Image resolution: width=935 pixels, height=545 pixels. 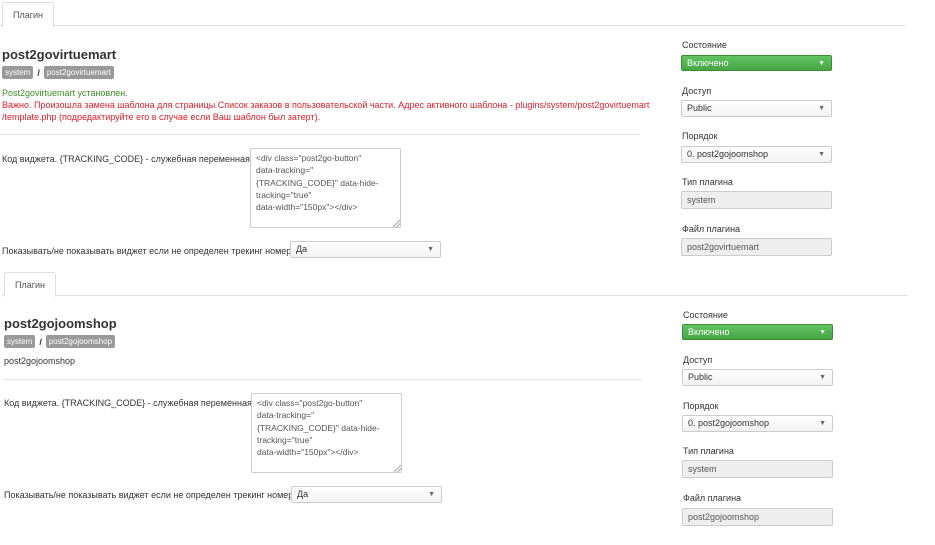 What do you see at coordinates (80, 341) in the screenshot?
I see `element-badge: post2gojoomshop` at bounding box center [80, 341].